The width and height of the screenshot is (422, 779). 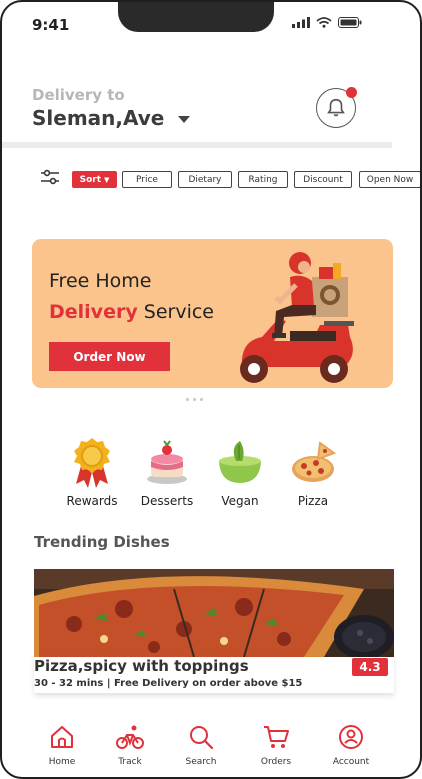 I want to click on category-pizza: Pizza, so click(x=313, y=472).